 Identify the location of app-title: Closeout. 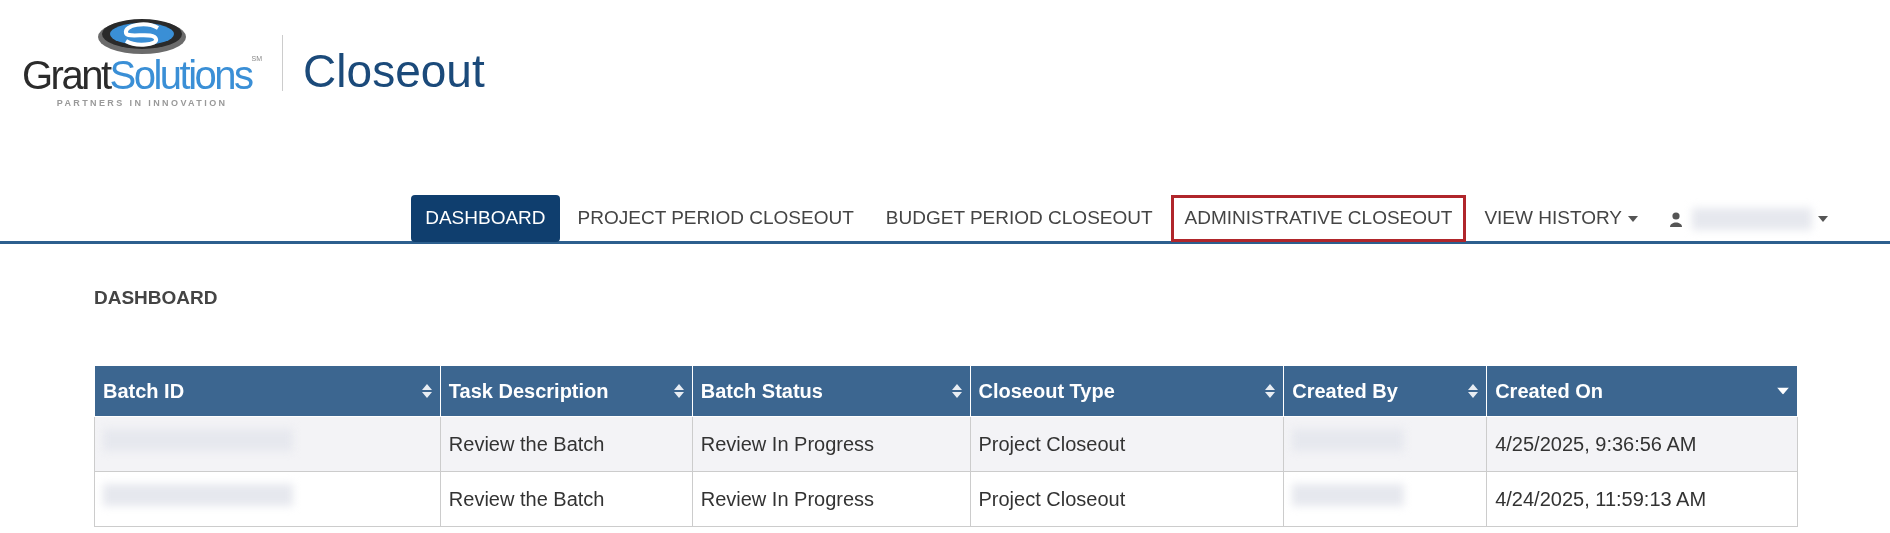
(394, 71).